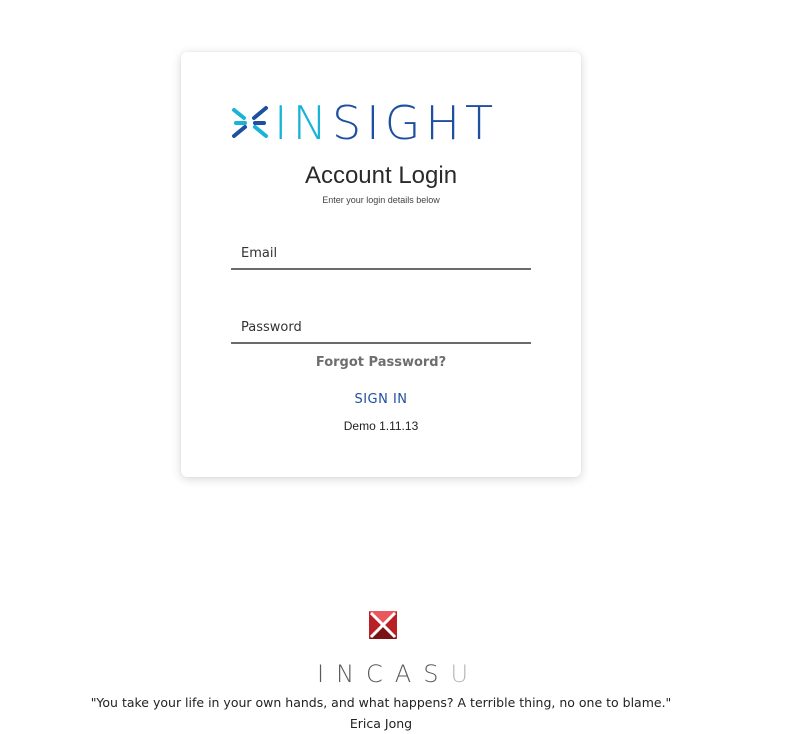 The height and width of the screenshot is (734, 785). What do you see at coordinates (381, 426) in the screenshot?
I see `version-label: Demo 1.11.13` at bounding box center [381, 426].